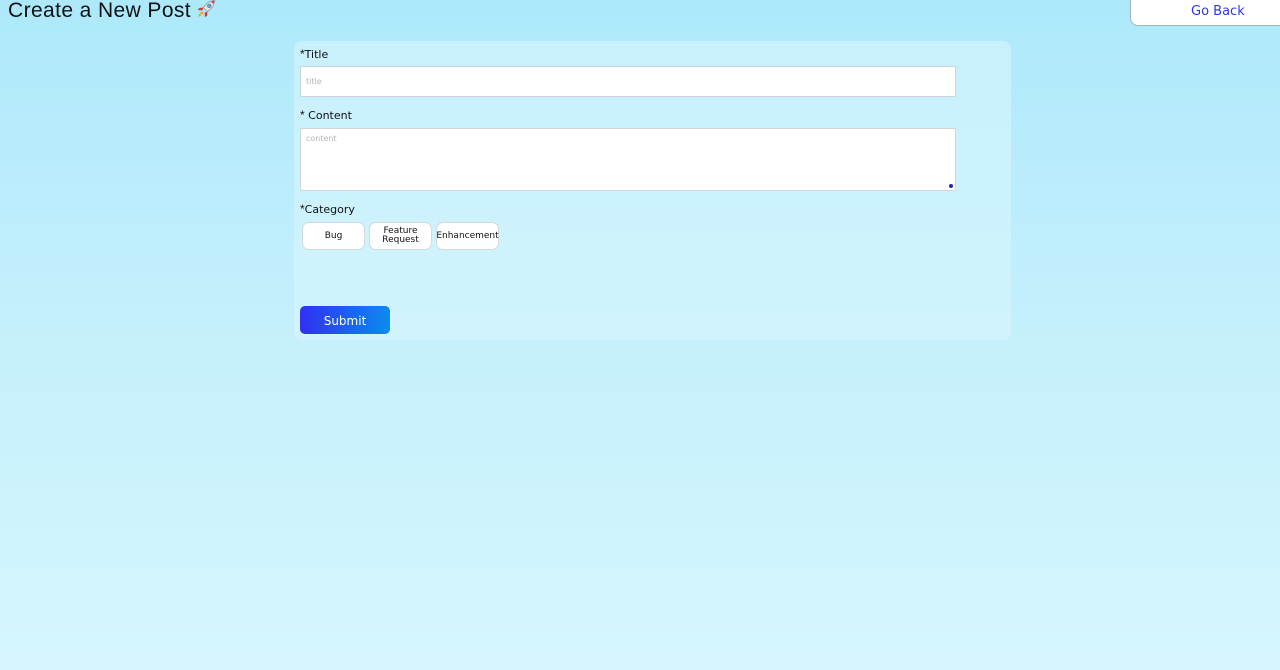 Image resolution: width=1280 pixels, height=670 pixels. Describe the element at coordinates (467, 236) in the screenshot. I see `category-option-enhancement: Enhancement` at that location.